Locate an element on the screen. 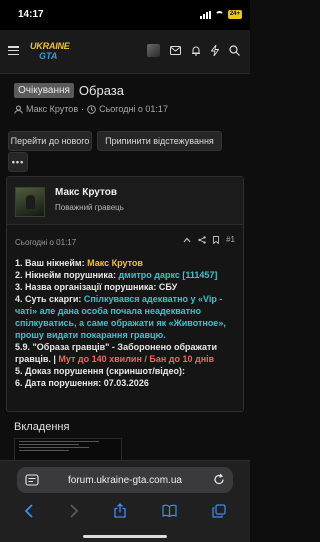 Image resolution: width=320 pixels, height=542 pixels. nickname-label: 1. Ваш нікнейм: is located at coordinates (51, 263).